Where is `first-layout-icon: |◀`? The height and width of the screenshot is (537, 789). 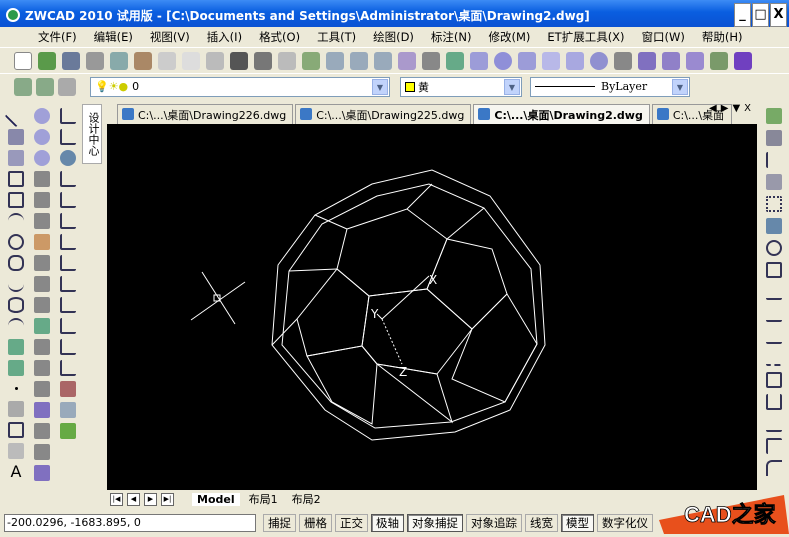 first-layout-icon: |◀ is located at coordinates (116, 499).